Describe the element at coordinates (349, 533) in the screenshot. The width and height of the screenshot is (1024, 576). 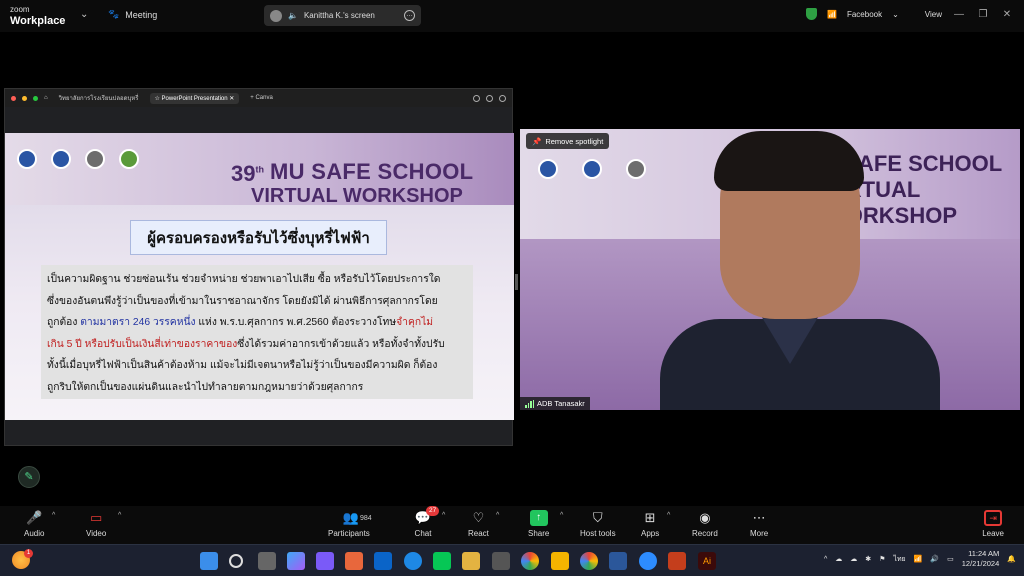
I see `participants-label: Participants` at that location.